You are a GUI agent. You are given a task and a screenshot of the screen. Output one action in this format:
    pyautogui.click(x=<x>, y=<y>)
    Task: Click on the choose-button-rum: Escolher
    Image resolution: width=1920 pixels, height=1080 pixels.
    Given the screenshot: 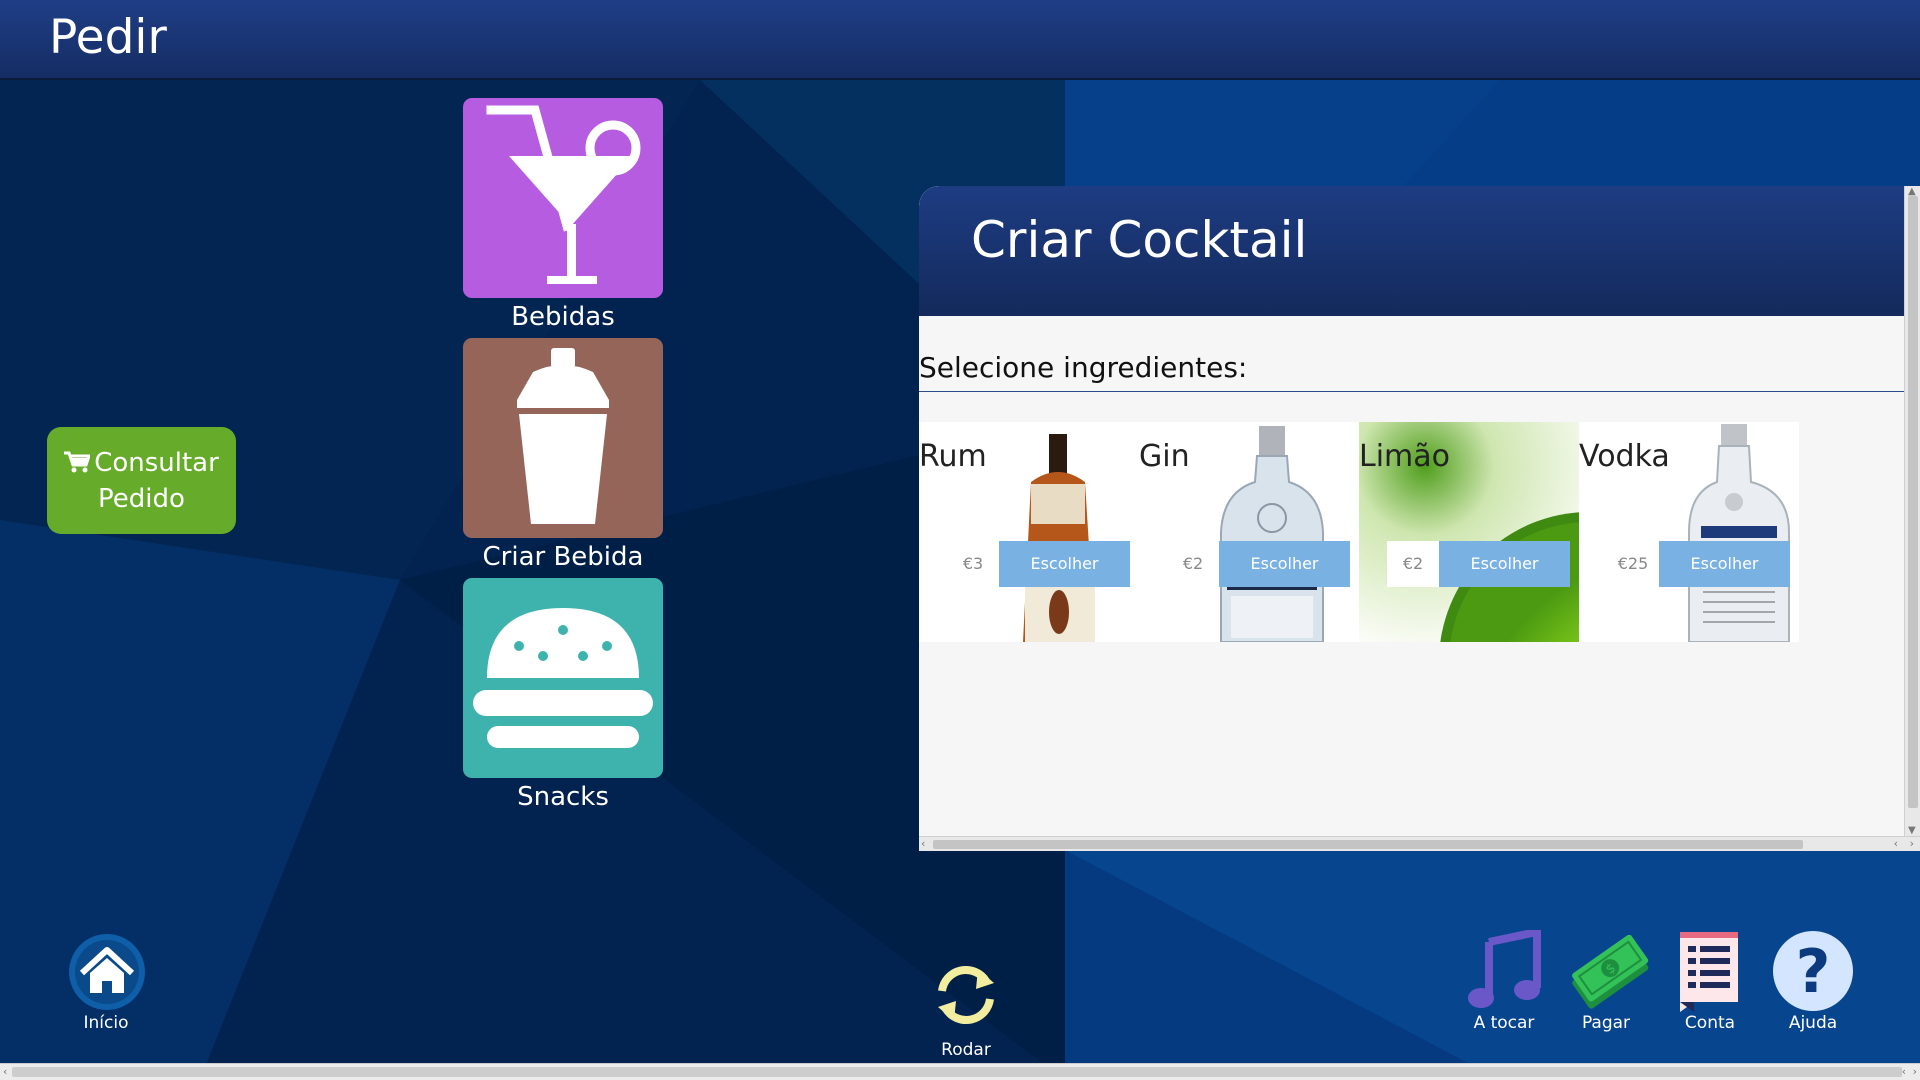 What is the action you would take?
    pyautogui.click(x=1064, y=564)
    